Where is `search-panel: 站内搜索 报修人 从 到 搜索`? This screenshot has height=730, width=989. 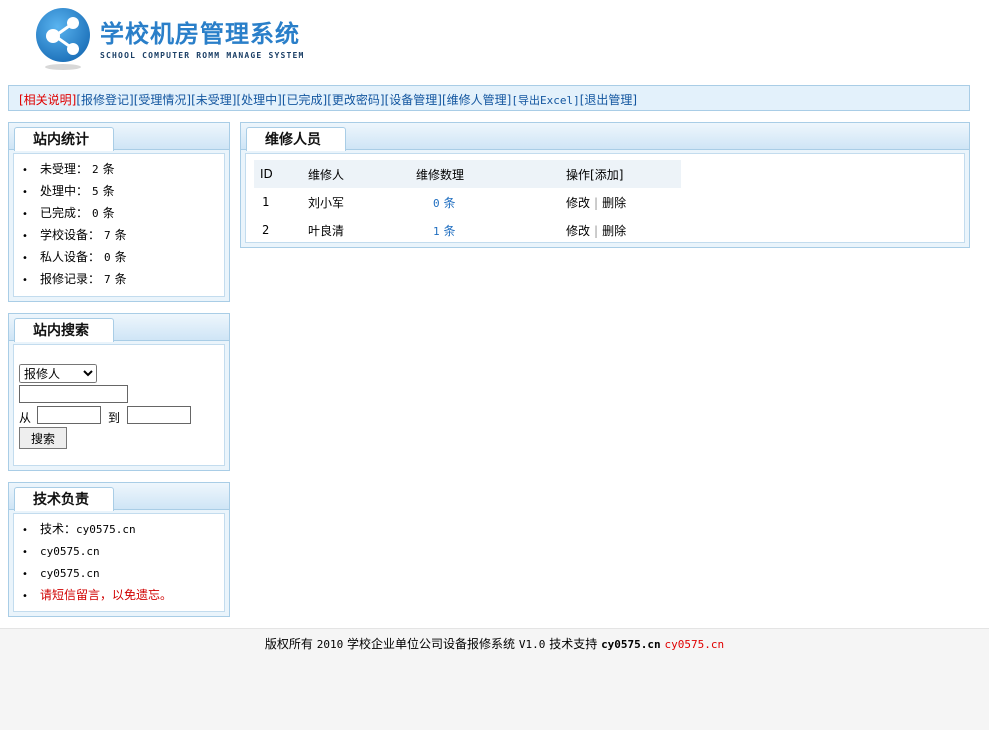
search-panel: 站内搜索 报修人 从 到 搜索 is located at coordinates (119, 392).